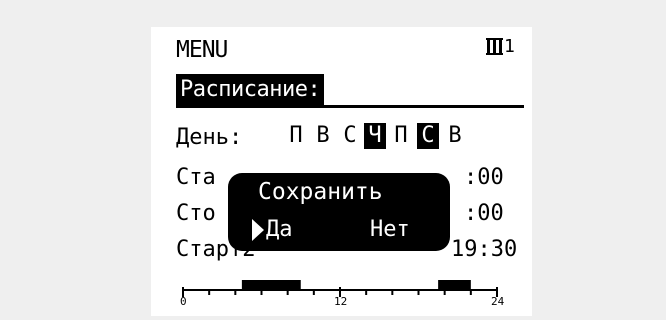 The image size is (666, 320). What do you see at coordinates (340, 288) in the screenshot?
I see `schedule-timeline` at bounding box center [340, 288].